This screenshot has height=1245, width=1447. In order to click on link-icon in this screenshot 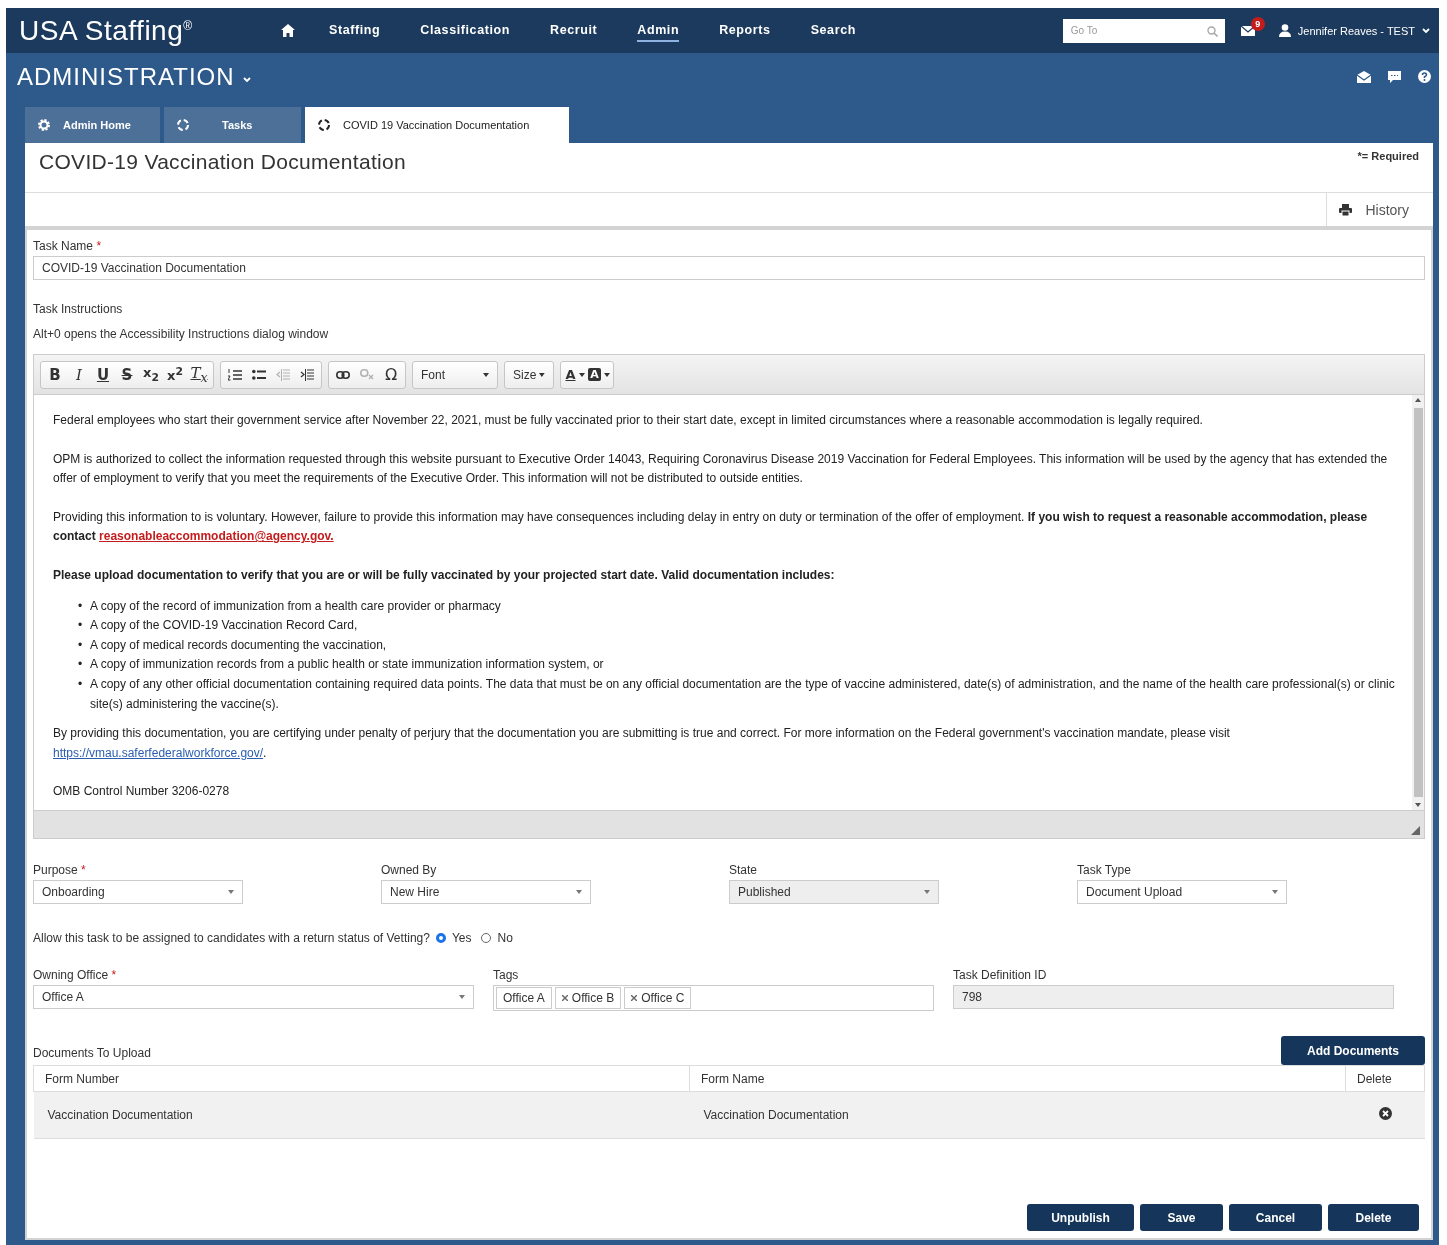, I will do `click(343, 374)`.